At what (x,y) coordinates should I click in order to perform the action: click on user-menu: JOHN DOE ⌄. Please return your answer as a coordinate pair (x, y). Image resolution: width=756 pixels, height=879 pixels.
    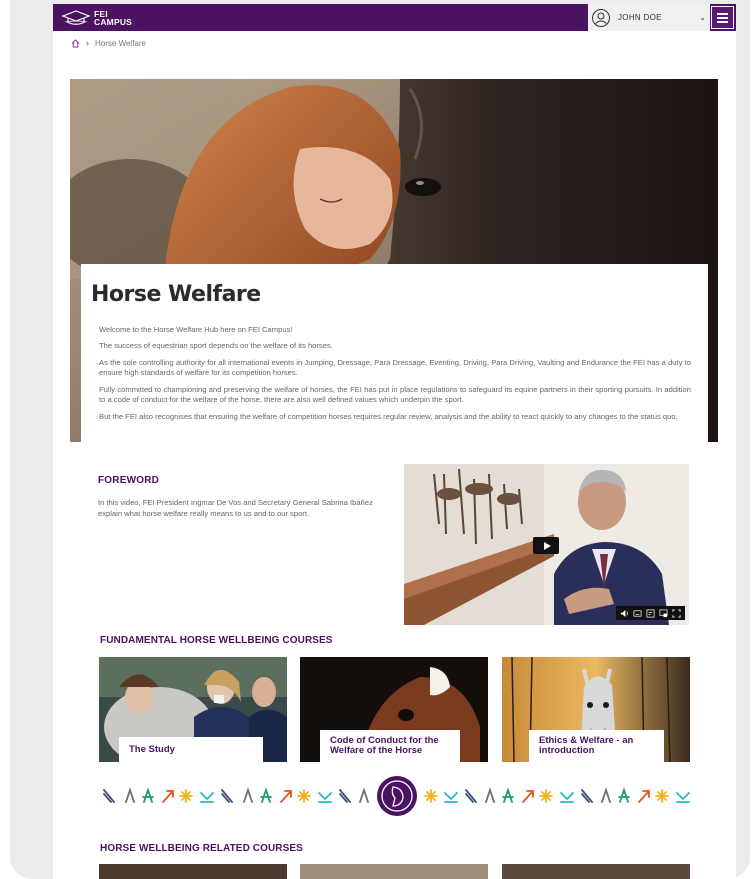
    Looking at the image, I should click on (649, 17).